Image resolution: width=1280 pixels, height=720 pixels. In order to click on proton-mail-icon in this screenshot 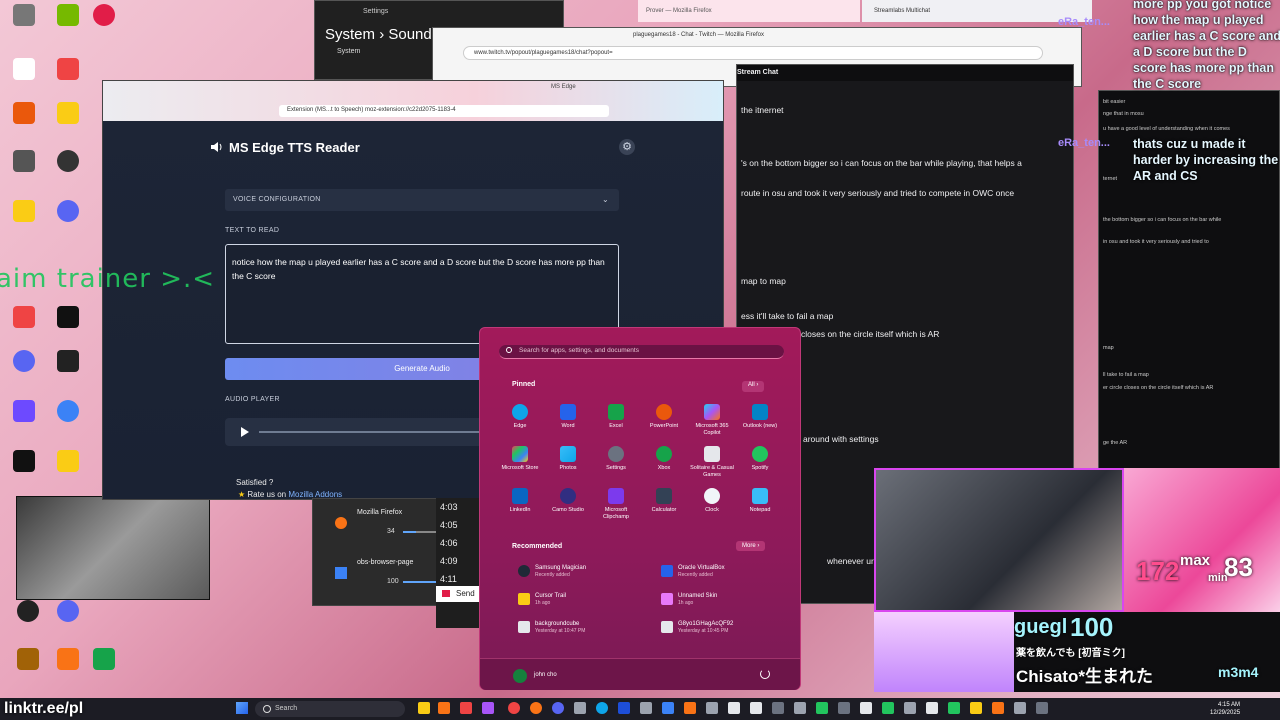, I will do `click(24, 412)`.